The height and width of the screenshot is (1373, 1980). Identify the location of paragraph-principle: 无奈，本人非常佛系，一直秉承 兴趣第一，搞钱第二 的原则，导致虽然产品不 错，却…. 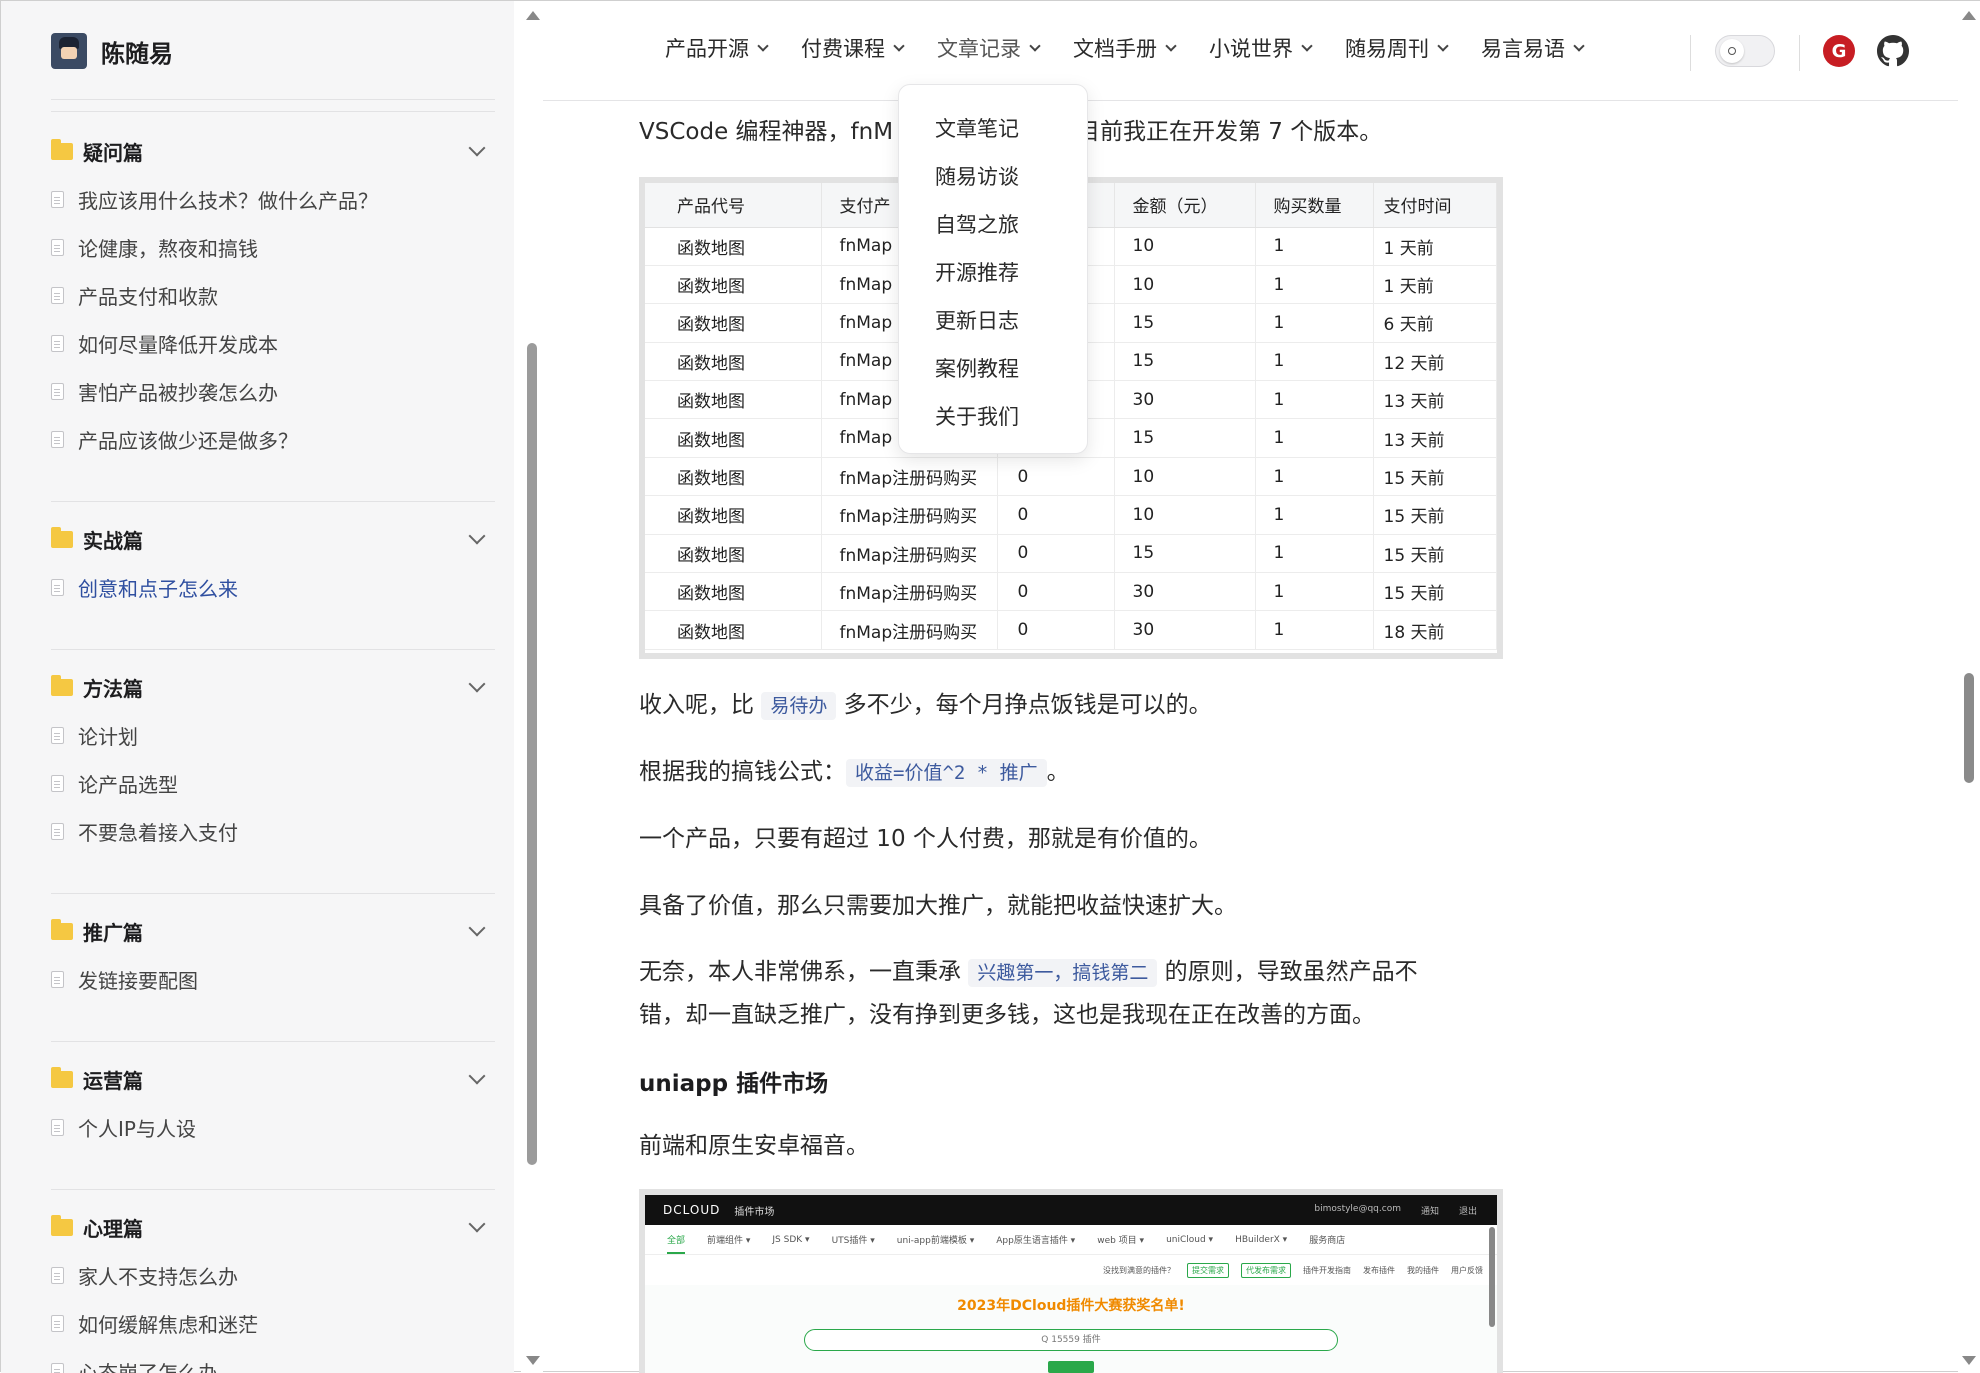
(1079, 993).